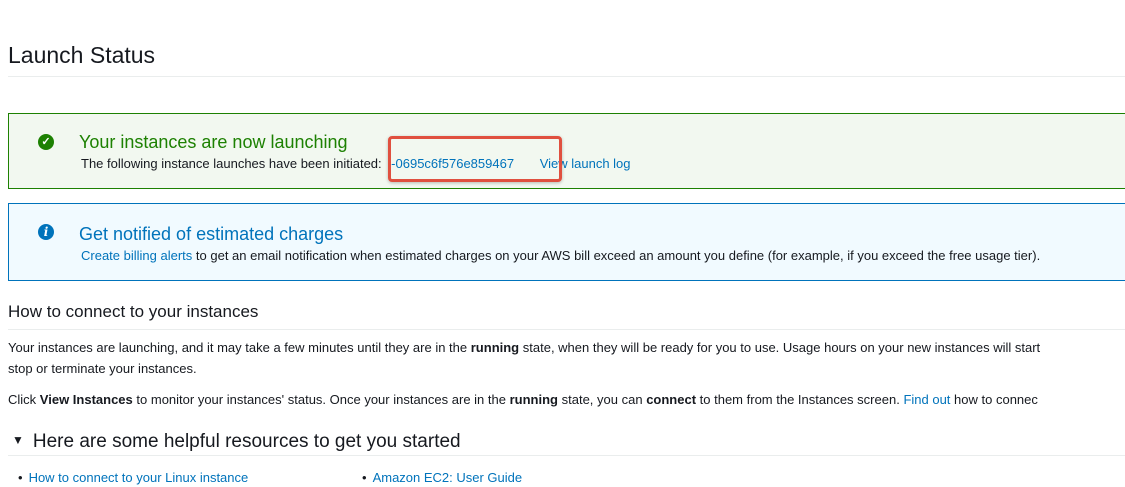  I want to click on para1-bold-running: running, so click(495, 347).